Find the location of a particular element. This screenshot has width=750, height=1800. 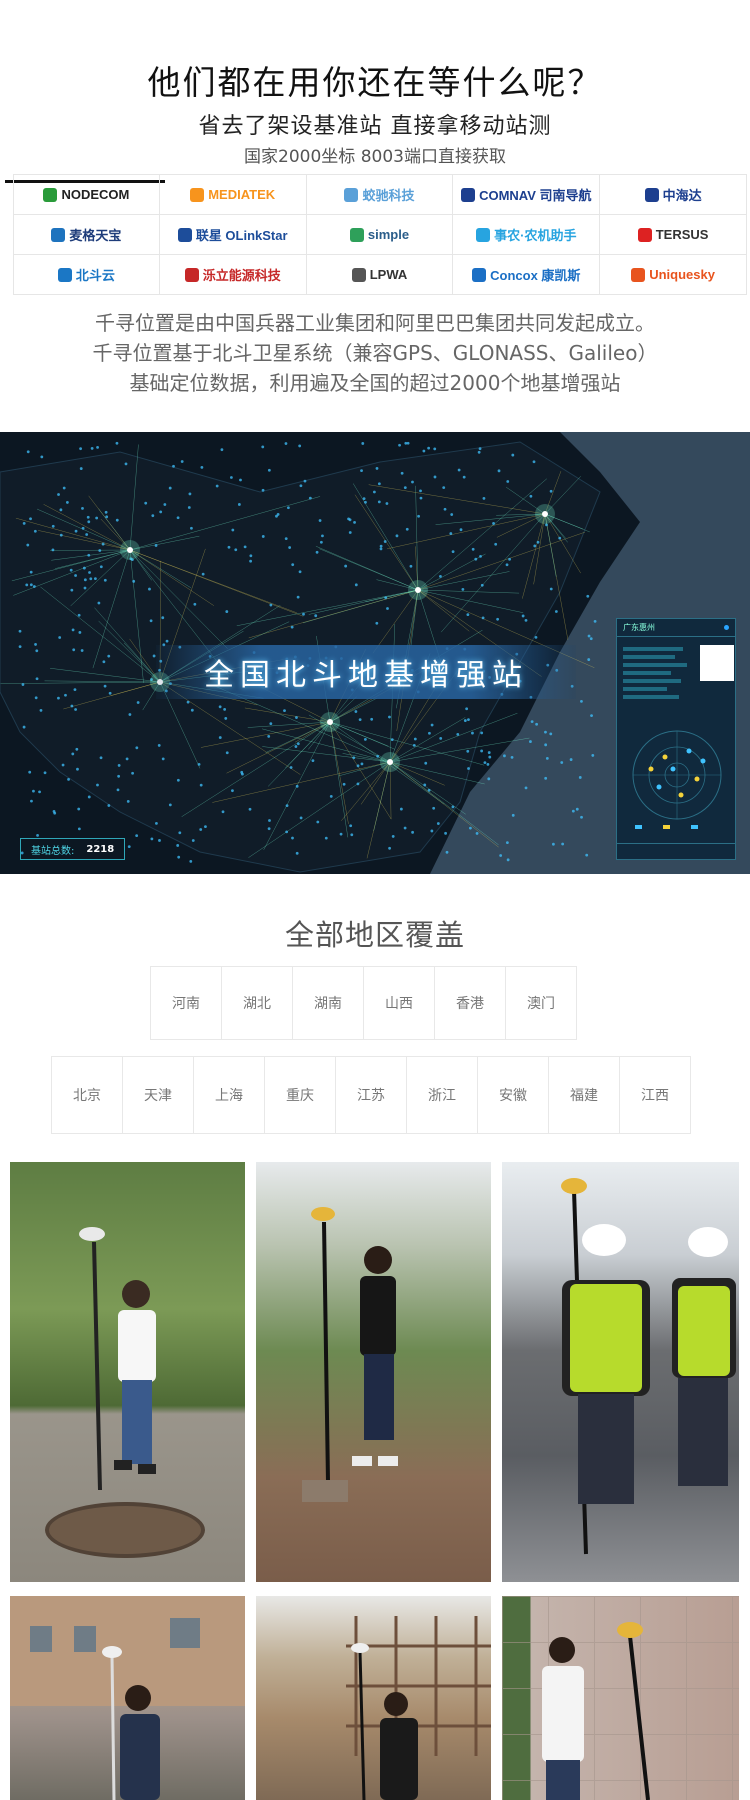

partner-logo-content: NODECOM is located at coordinates (86, 194).